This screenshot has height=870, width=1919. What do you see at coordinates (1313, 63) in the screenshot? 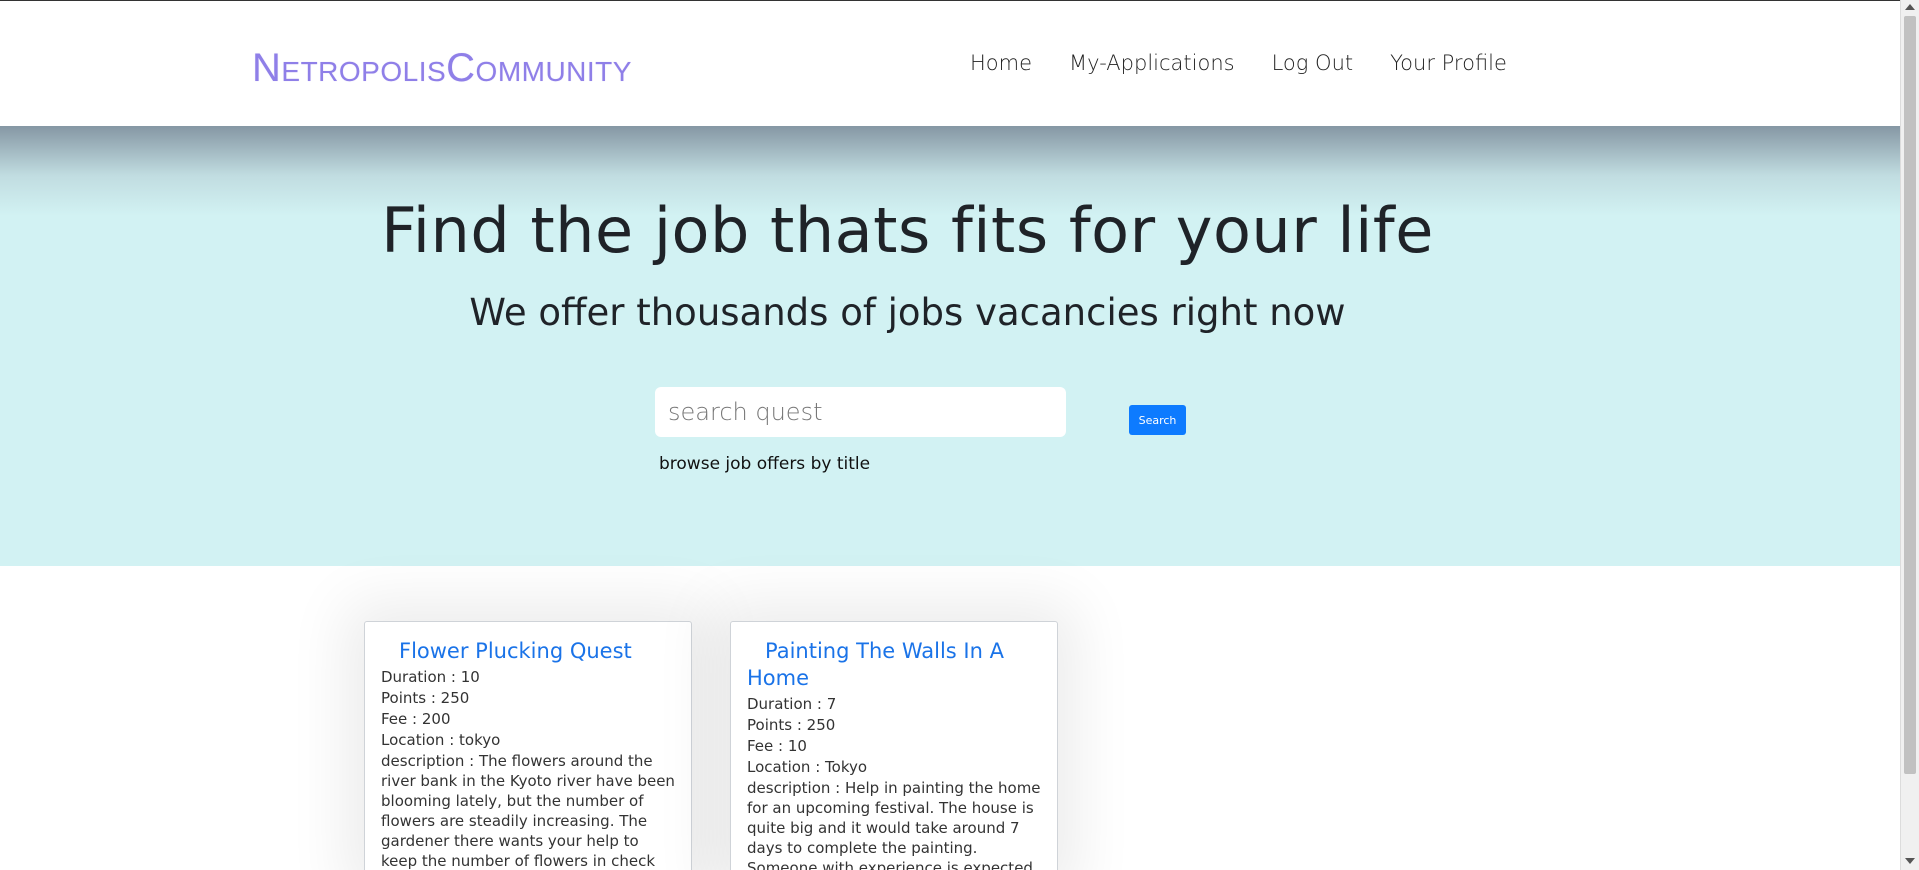
I see `nav-log-out: Log Out` at bounding box center [1313, 63].